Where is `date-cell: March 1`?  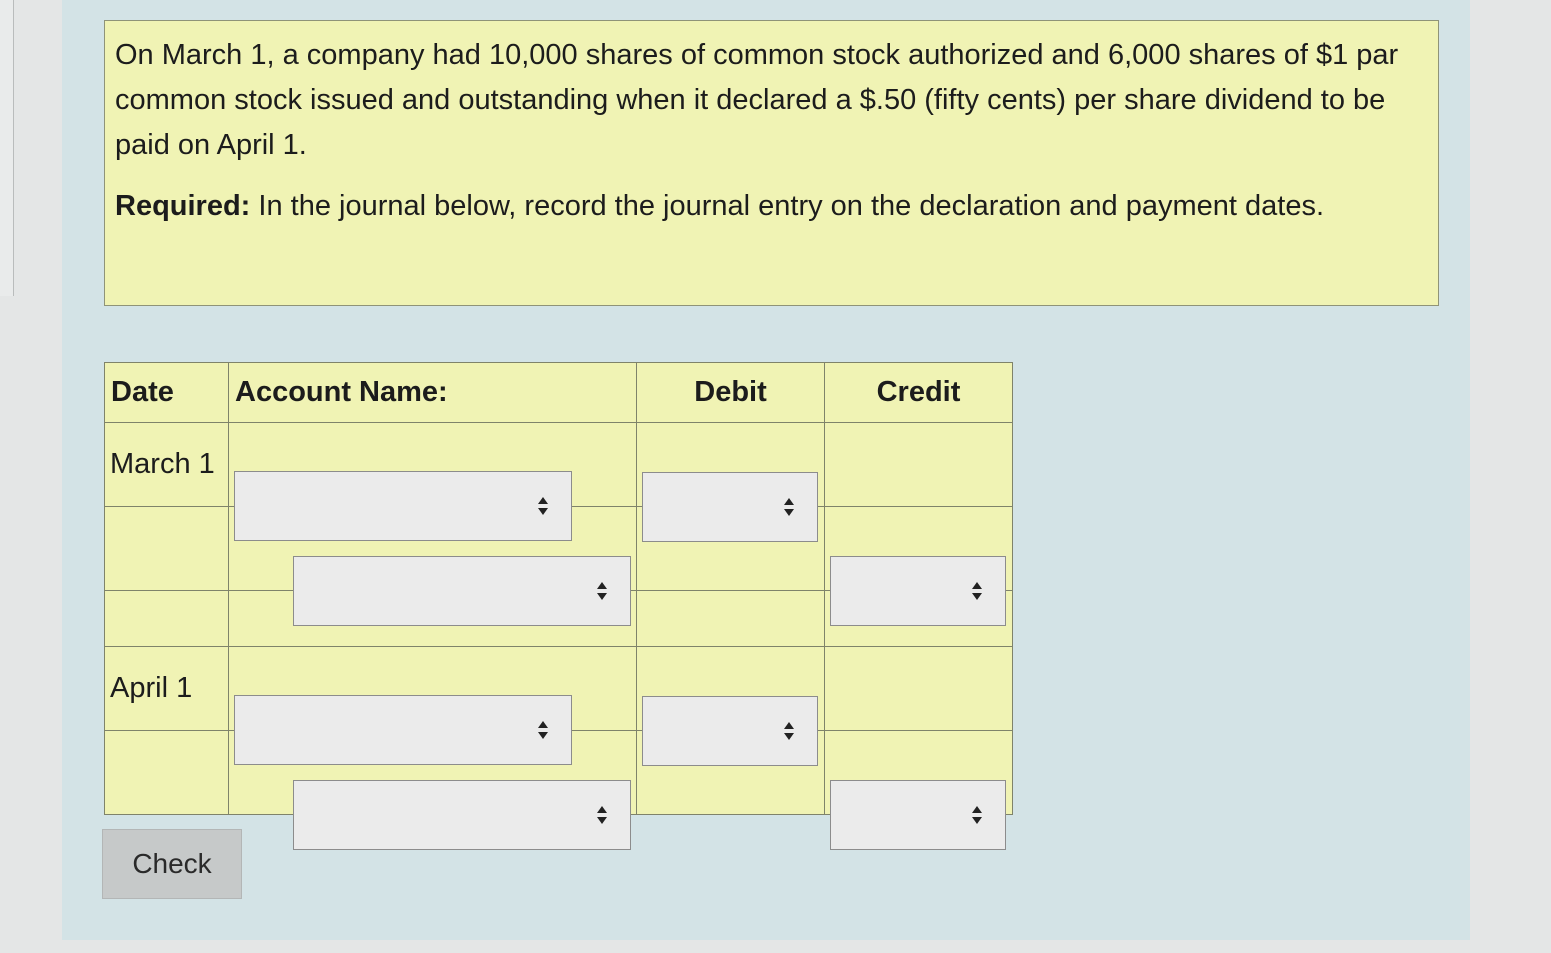 date-cell: March 1 is located at coordinates (166, 464).